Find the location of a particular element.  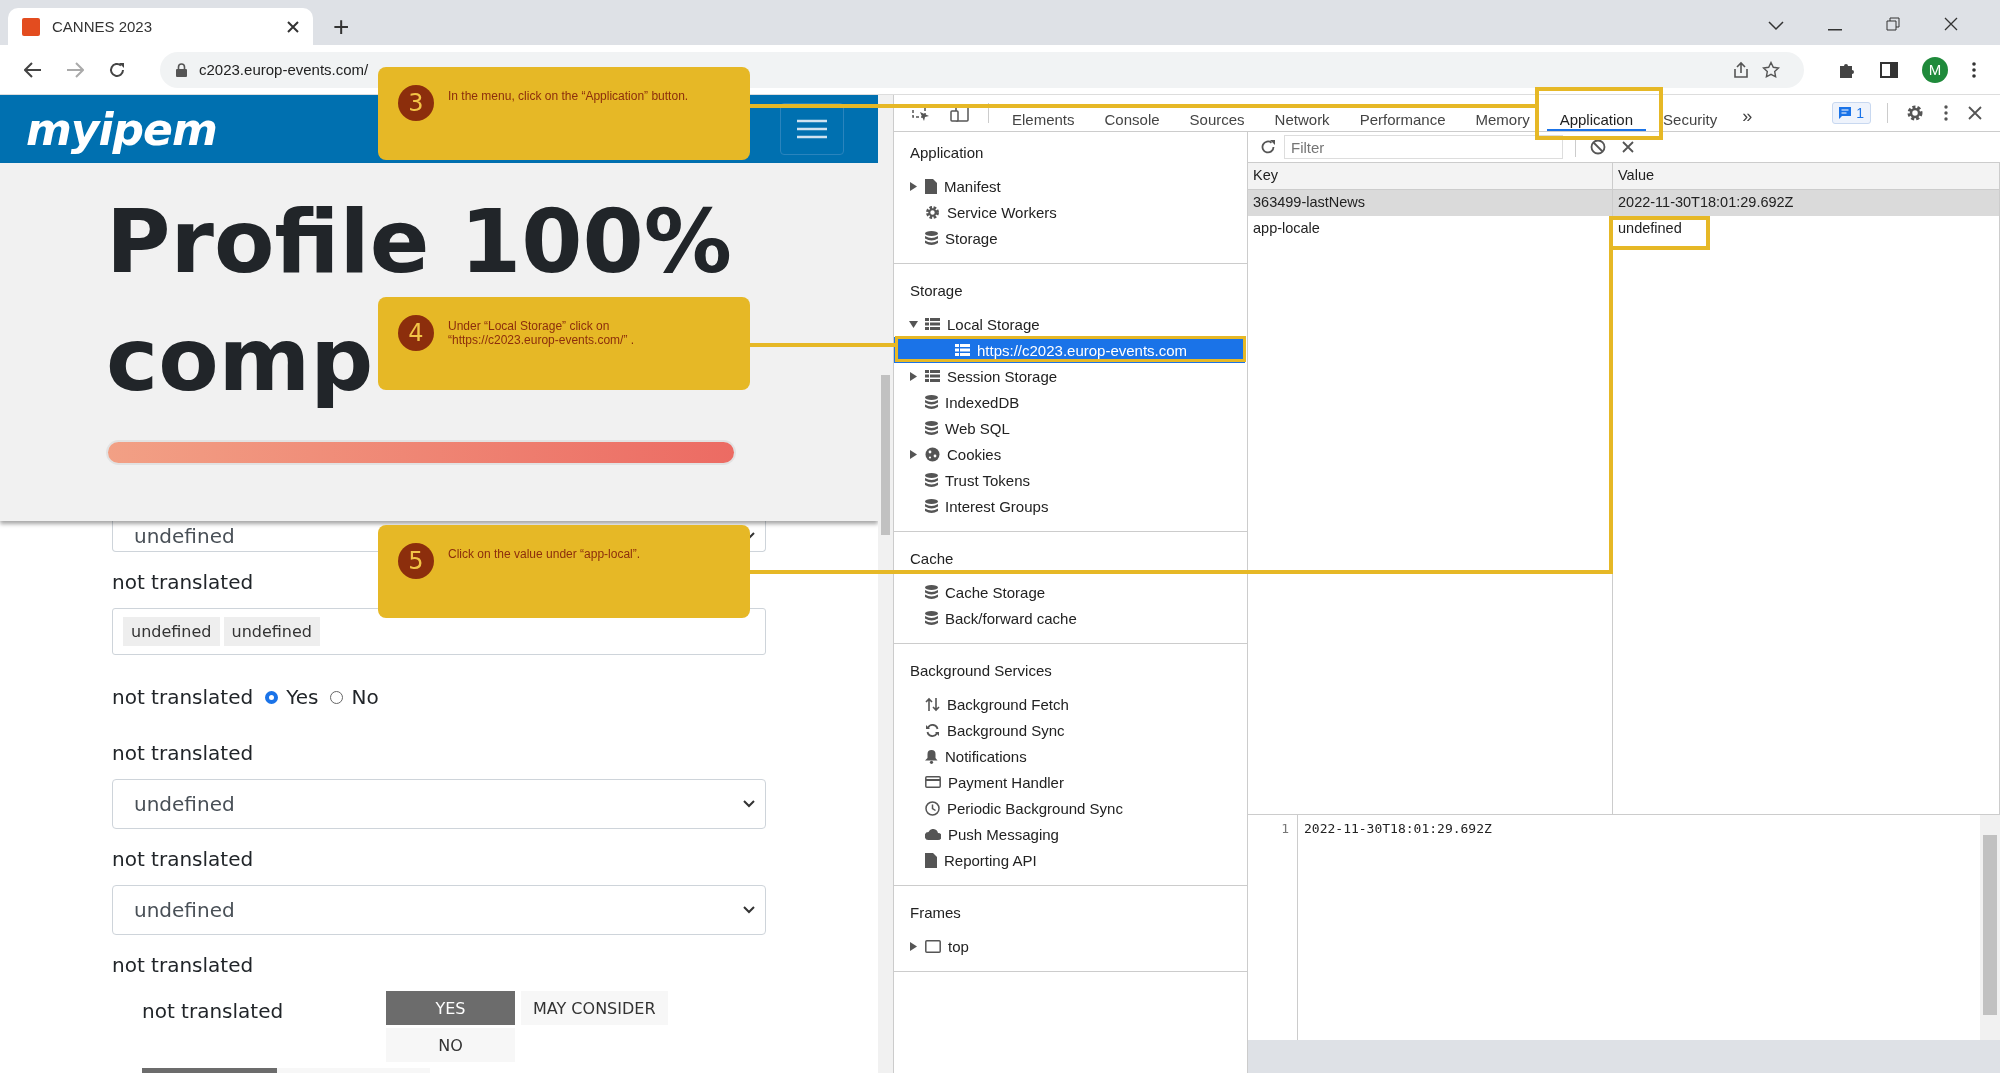

tree-item: Background Fetch is located at coordinates (1069, 704).